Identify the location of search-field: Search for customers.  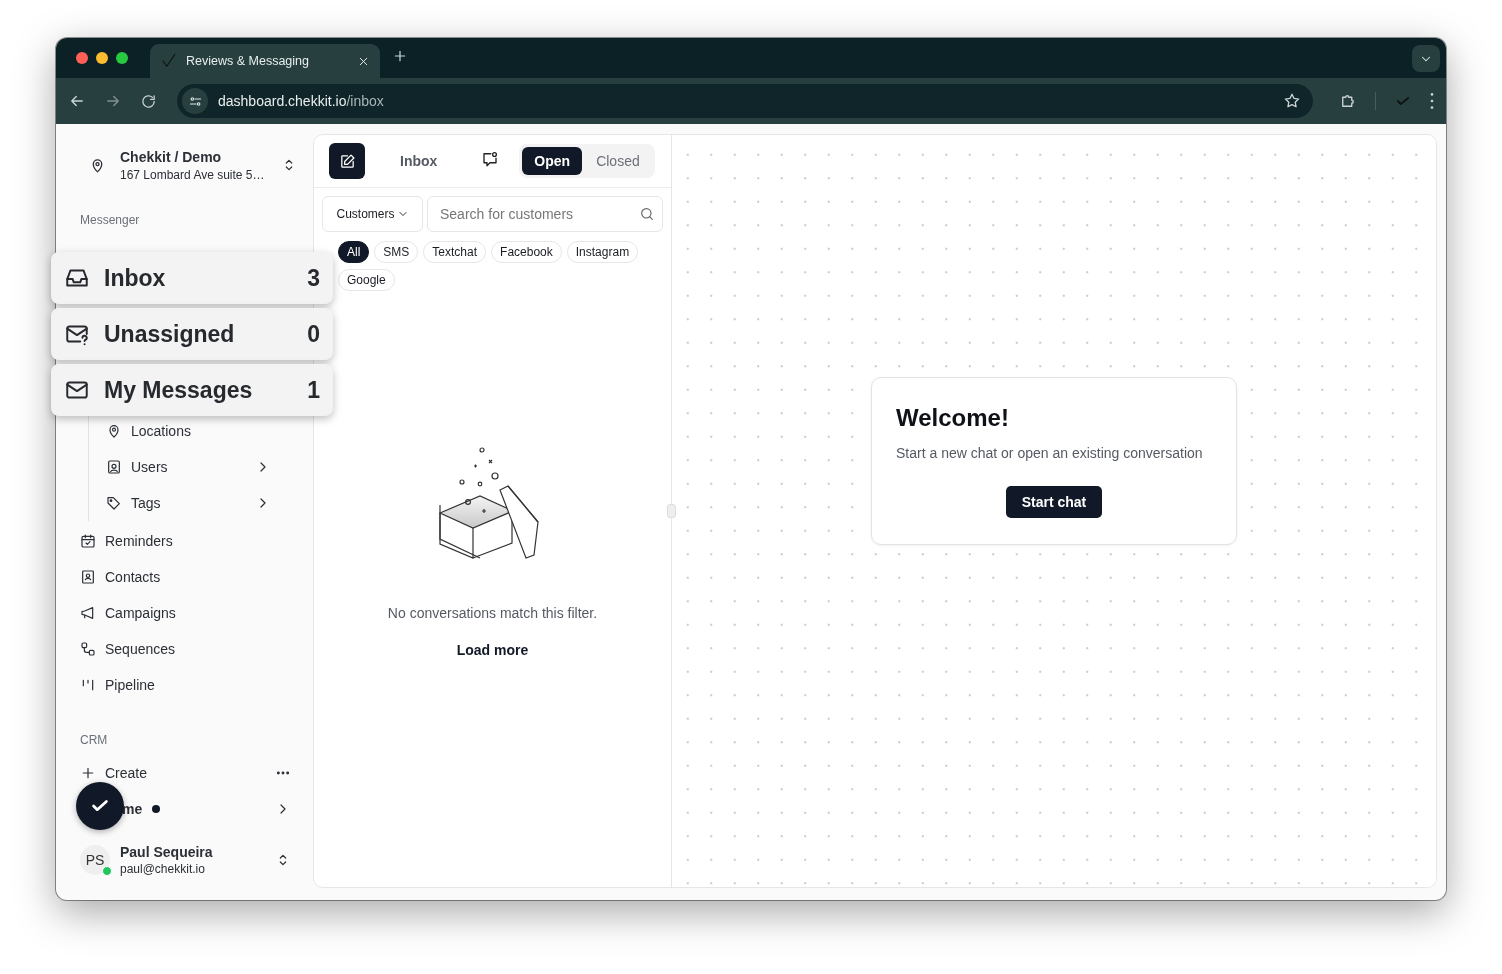
(545, 214).